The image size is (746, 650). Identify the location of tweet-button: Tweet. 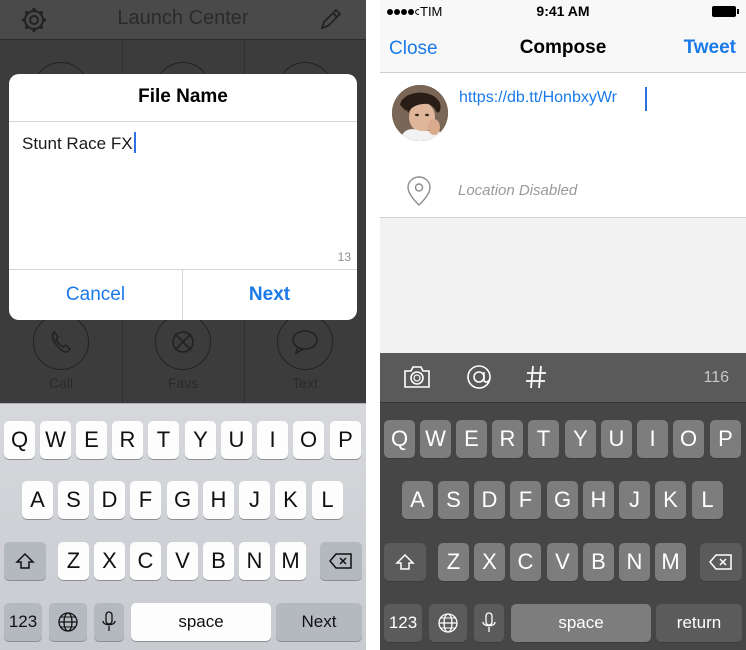
(710, 48).